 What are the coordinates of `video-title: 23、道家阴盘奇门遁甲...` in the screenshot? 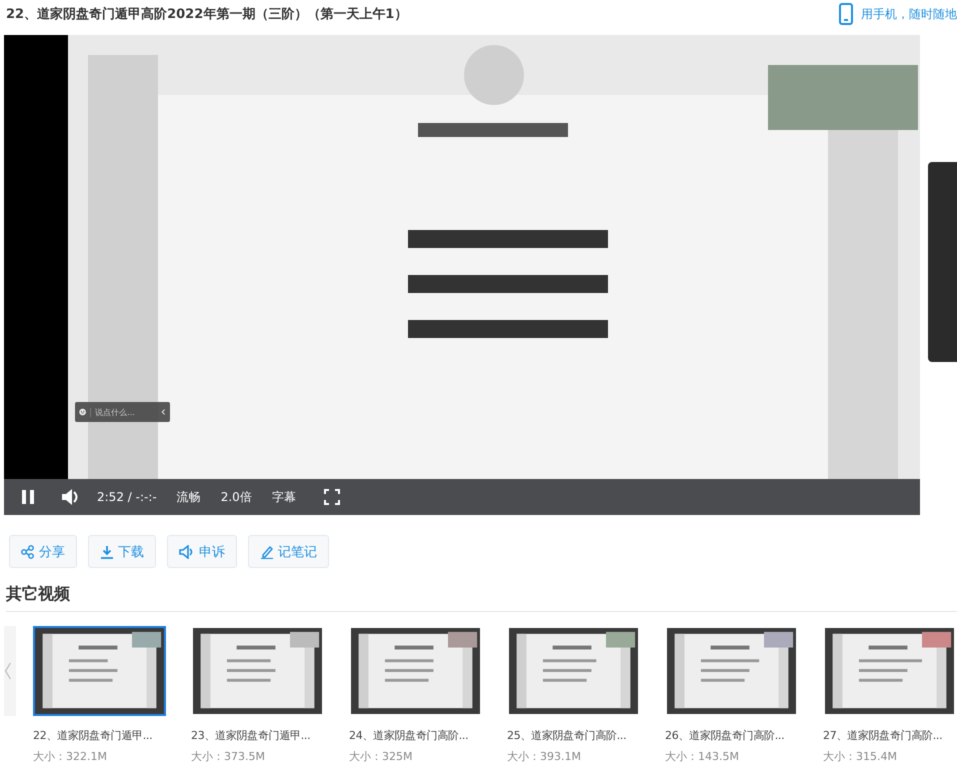 It's located at (257, 735).